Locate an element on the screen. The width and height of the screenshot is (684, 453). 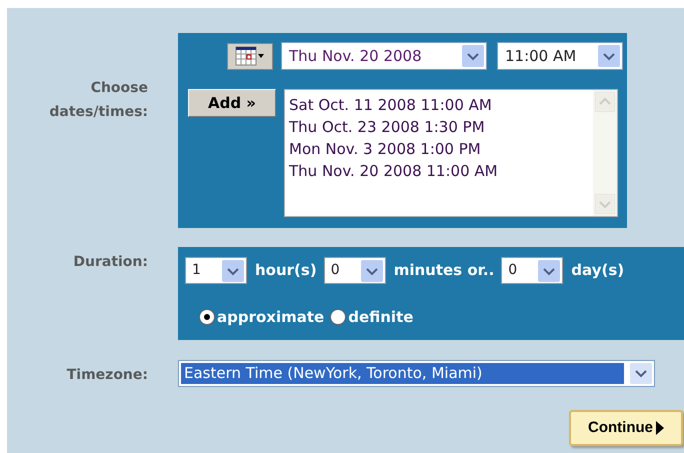
add-button: Add » is located at coordinates (232, 103).